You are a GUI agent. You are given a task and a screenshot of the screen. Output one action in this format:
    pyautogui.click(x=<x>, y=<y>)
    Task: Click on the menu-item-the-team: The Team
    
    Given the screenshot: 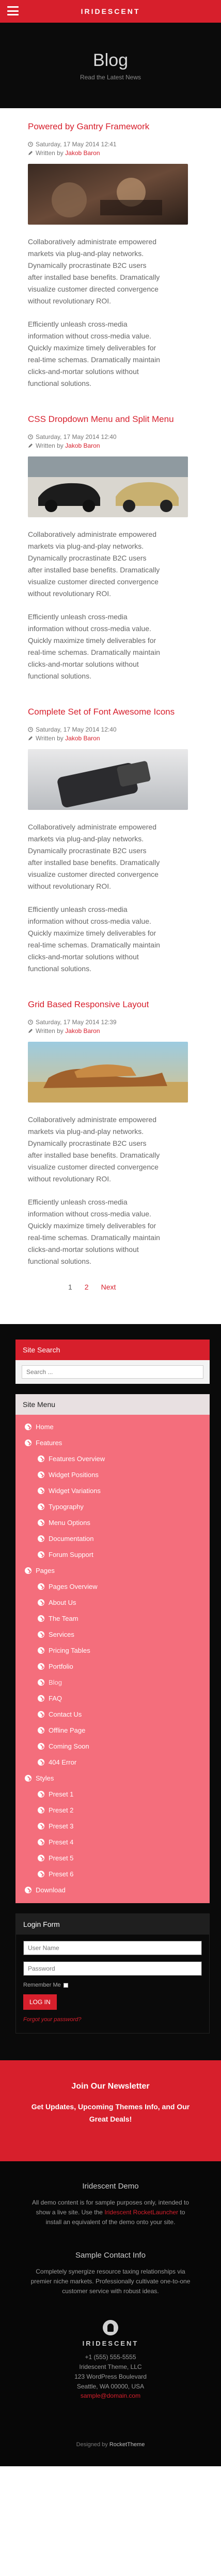 What is the action you would take?
    pyautogui.click(x=117, y=1618)
    